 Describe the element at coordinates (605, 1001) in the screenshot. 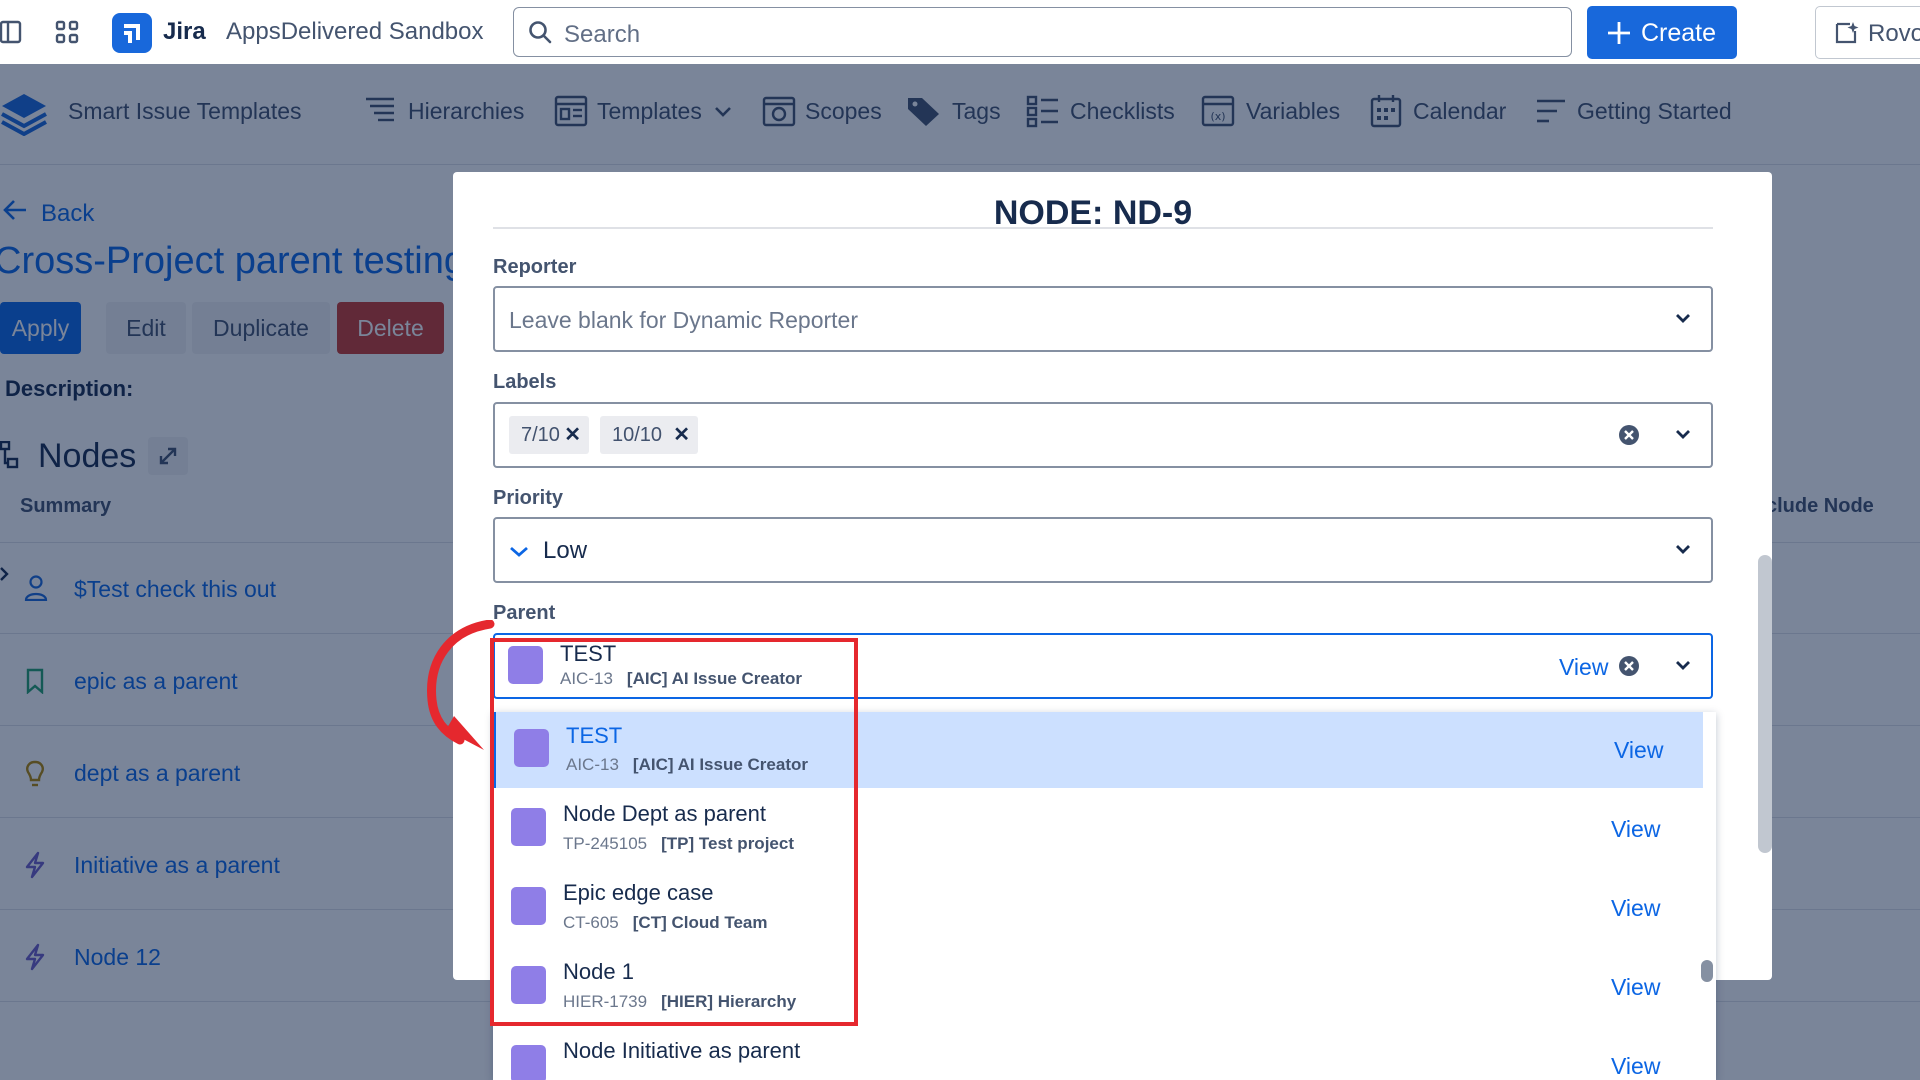

I see `issue-key: HIER-1739` at that location.